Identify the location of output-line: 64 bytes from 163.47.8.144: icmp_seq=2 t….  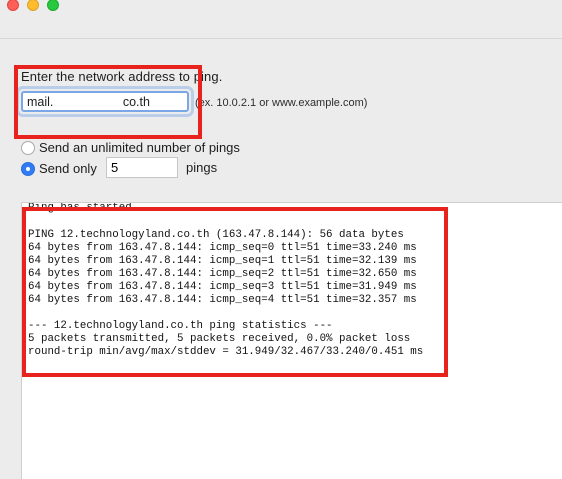
(222, 274).